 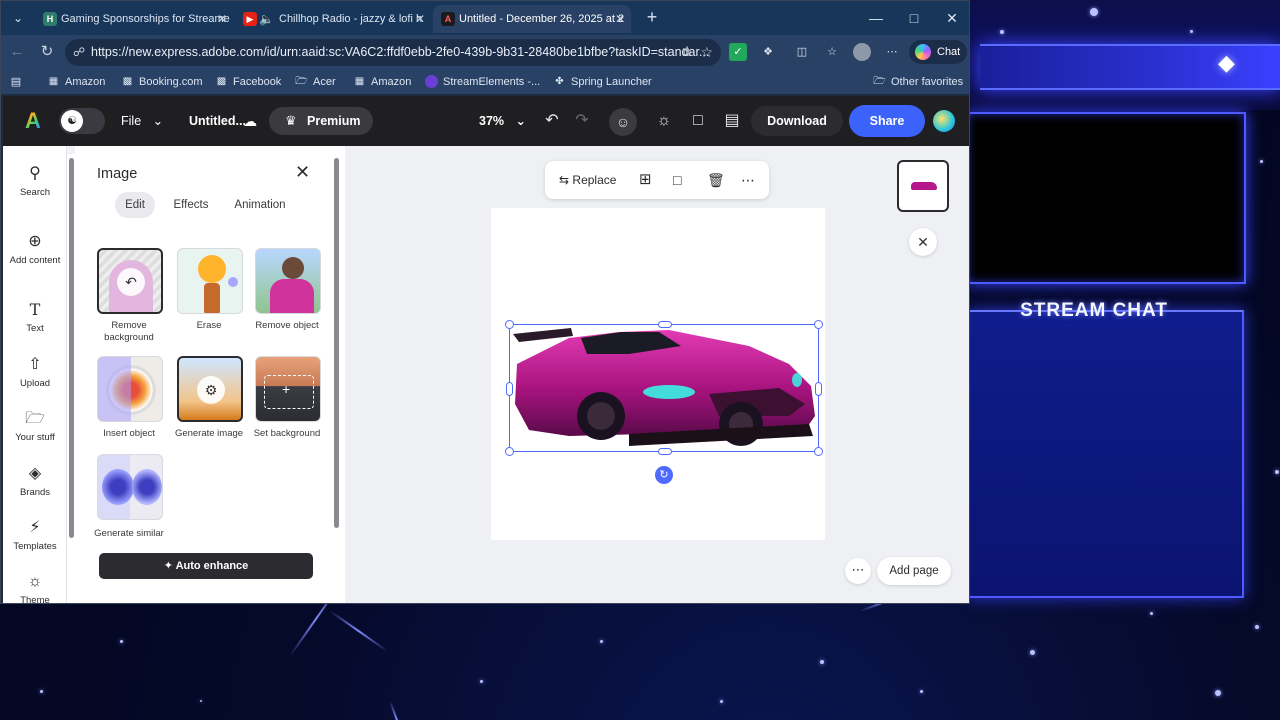 What do you see at coordinates (914, 571) in the screenshot?
I see `add-page-button: Add page` at bounding box center [914, 571].